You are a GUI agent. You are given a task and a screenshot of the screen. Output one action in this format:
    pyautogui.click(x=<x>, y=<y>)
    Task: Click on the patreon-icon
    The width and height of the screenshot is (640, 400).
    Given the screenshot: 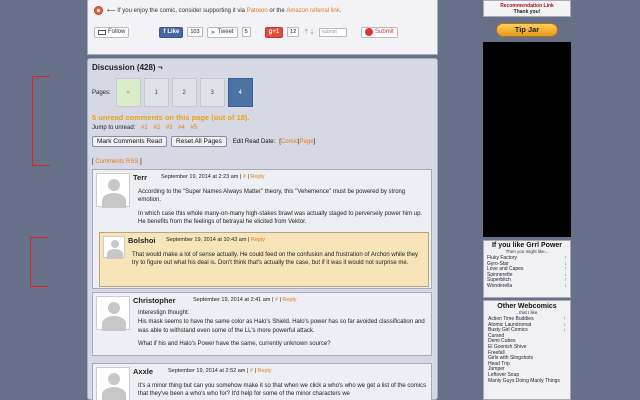 What is the action you would take?
    pyautogui.click(x=98, y=10)
    